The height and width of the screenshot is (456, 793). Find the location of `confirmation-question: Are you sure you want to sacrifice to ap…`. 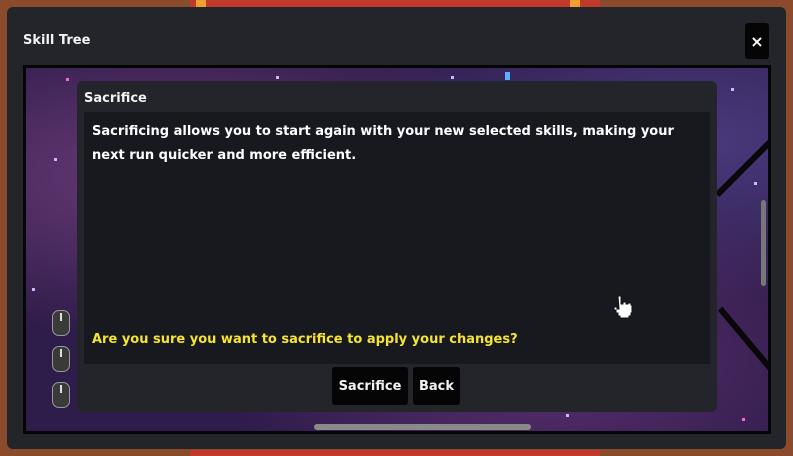

confirmation-question: Are you sure you want to sacrifice to ap… is located at coordinates (305, 339).